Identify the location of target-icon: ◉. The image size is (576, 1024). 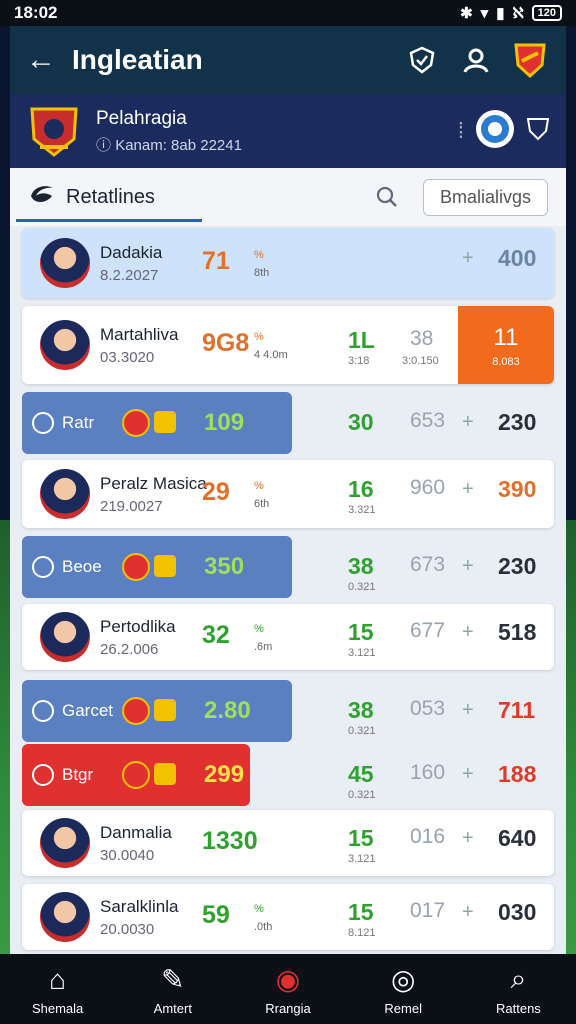
(288, 979).